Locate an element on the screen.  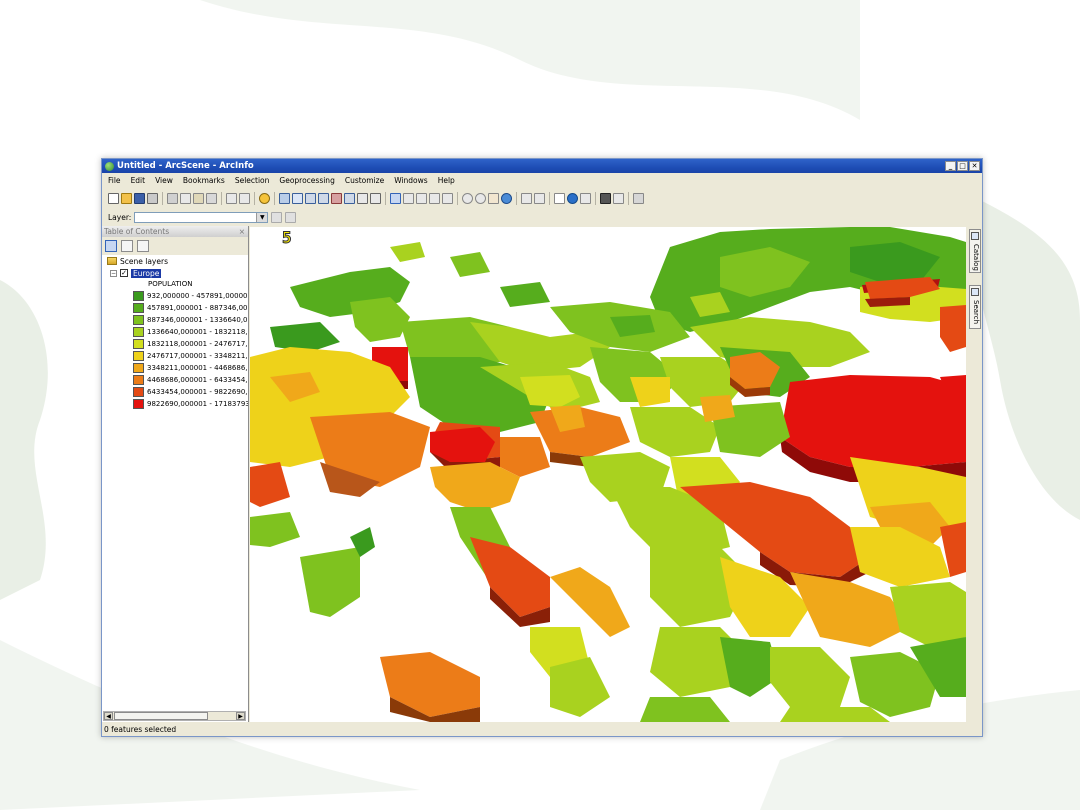
widen-fov-icon is located at coordinates (539, 198).